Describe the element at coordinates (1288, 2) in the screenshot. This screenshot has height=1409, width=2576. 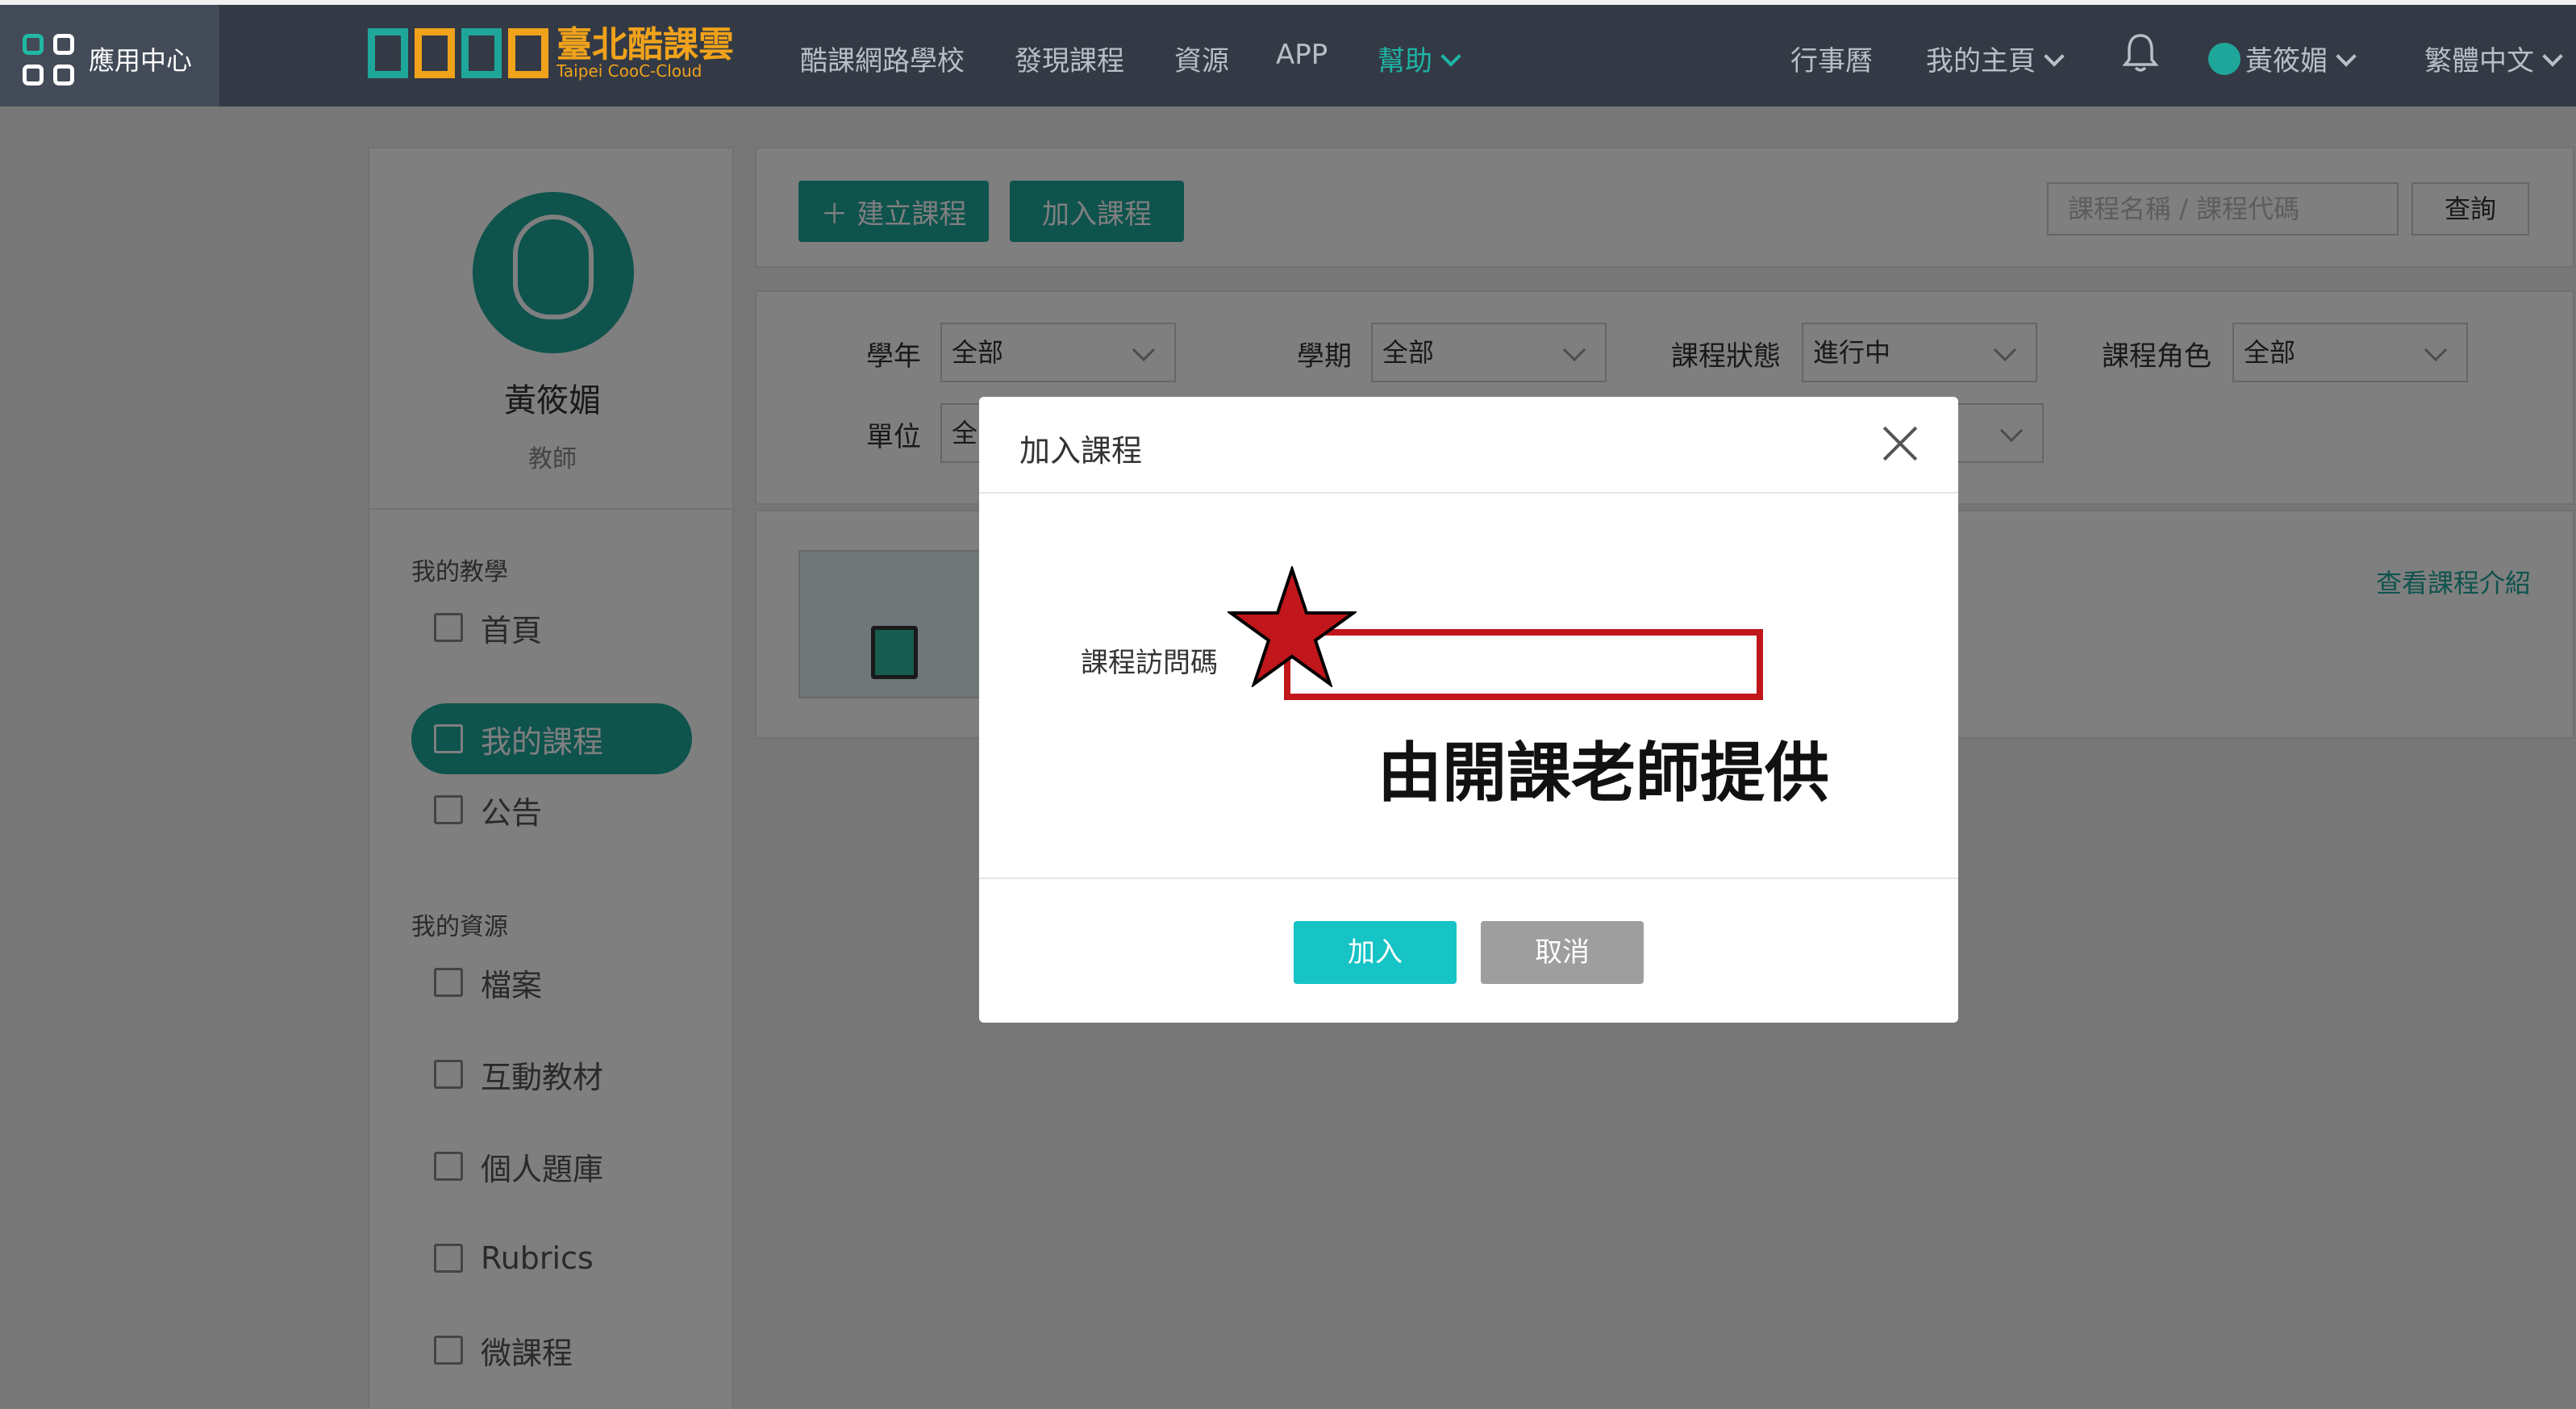
I see `top-border` at that location.